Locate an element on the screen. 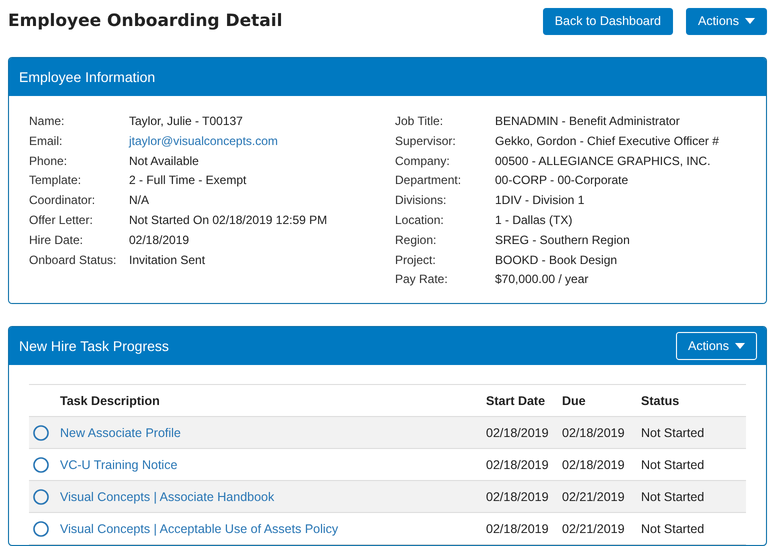  field-value: 02/18/2019 is located at coordinates (159, 239).